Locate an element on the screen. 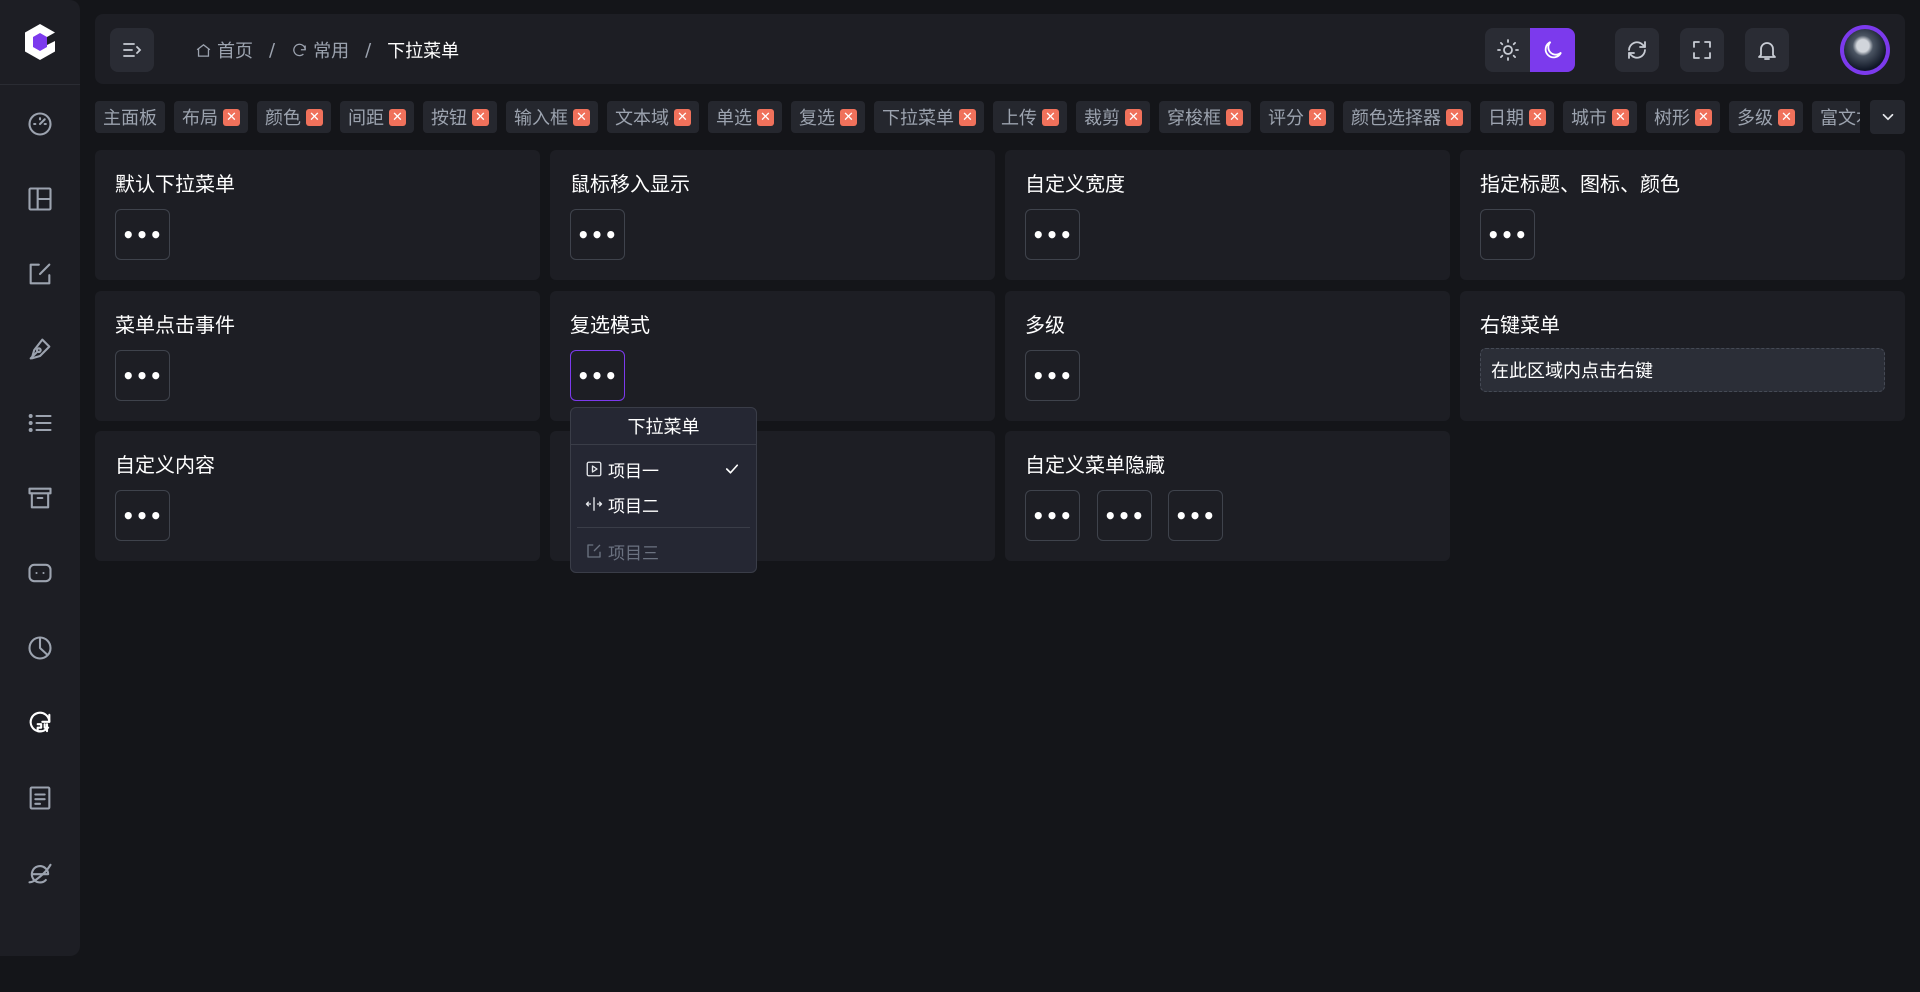 This screenshot has width=1920, height=992. tab-crop: 裁剪 ✕ is located at coordinates (1113, 117).